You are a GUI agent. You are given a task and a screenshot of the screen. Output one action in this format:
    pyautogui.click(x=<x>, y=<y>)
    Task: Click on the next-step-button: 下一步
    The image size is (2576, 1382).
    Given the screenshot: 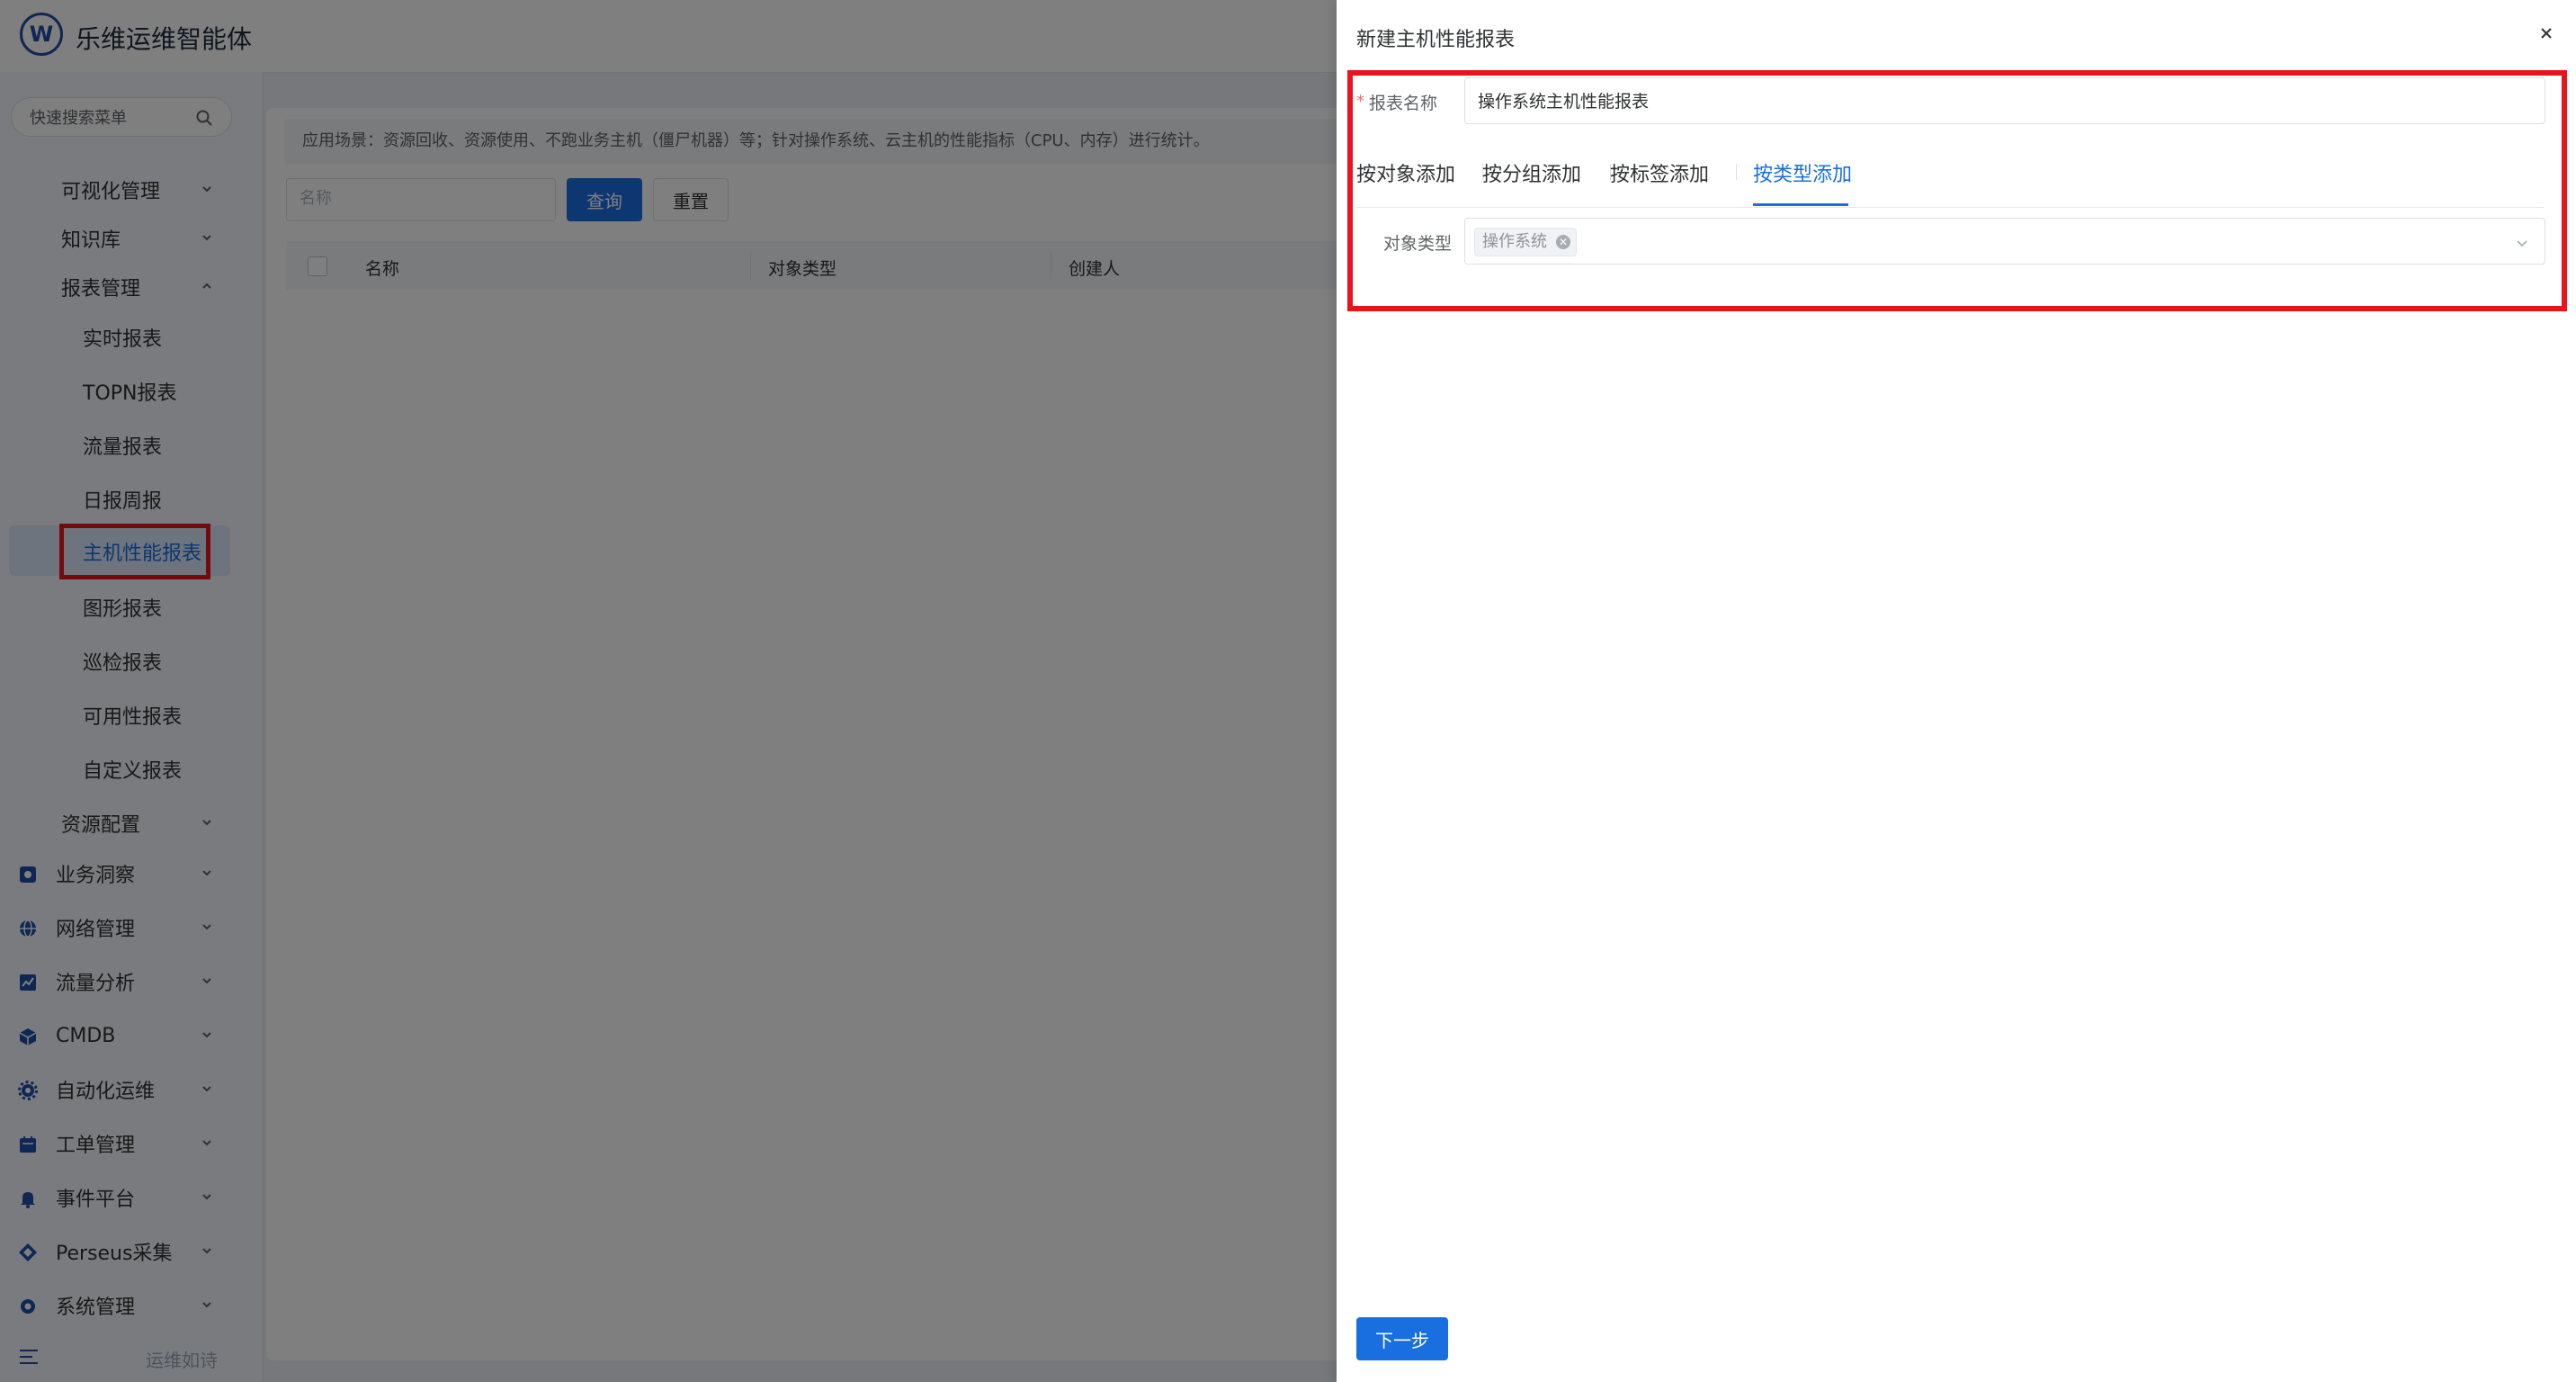 What is the action you would take?
    pyautogui.click(x=1402, y=1338)
    